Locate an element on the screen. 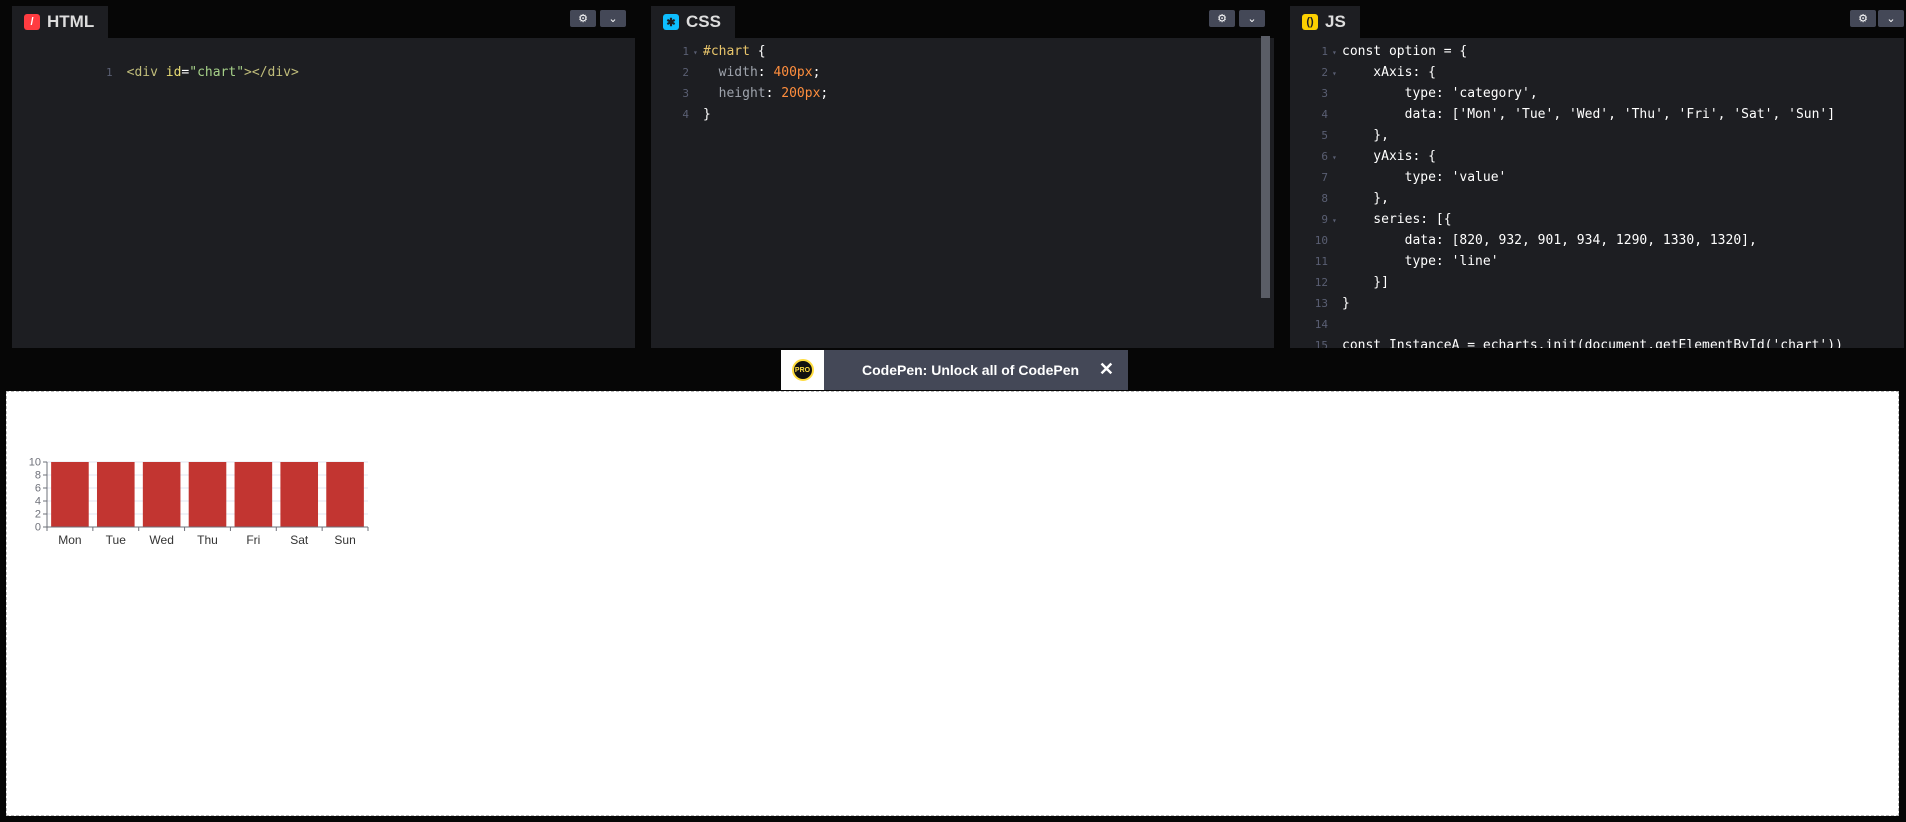 This screenshot has height=822, width=1906. code-text: const option = { is located at coordinates (1405, 51).